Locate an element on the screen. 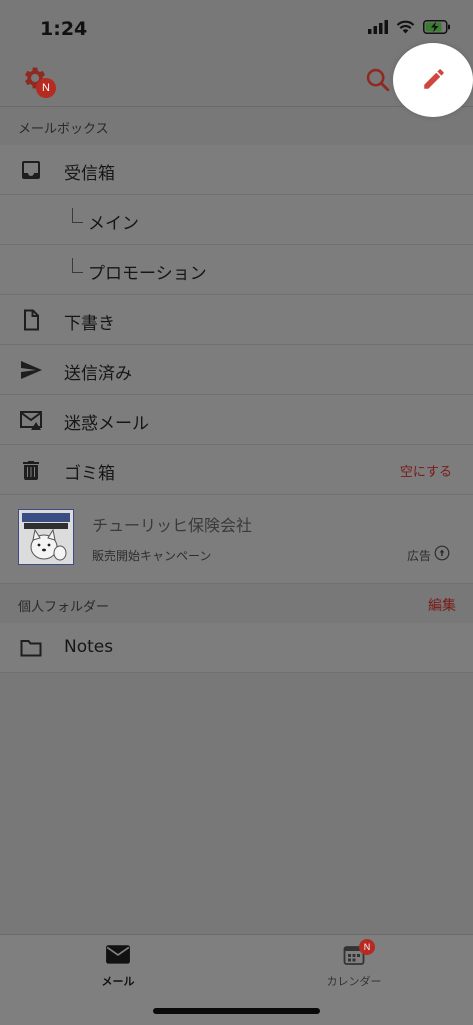  personal-folders-header-label: 個人フォルダー is located at coordinates (64, 607).